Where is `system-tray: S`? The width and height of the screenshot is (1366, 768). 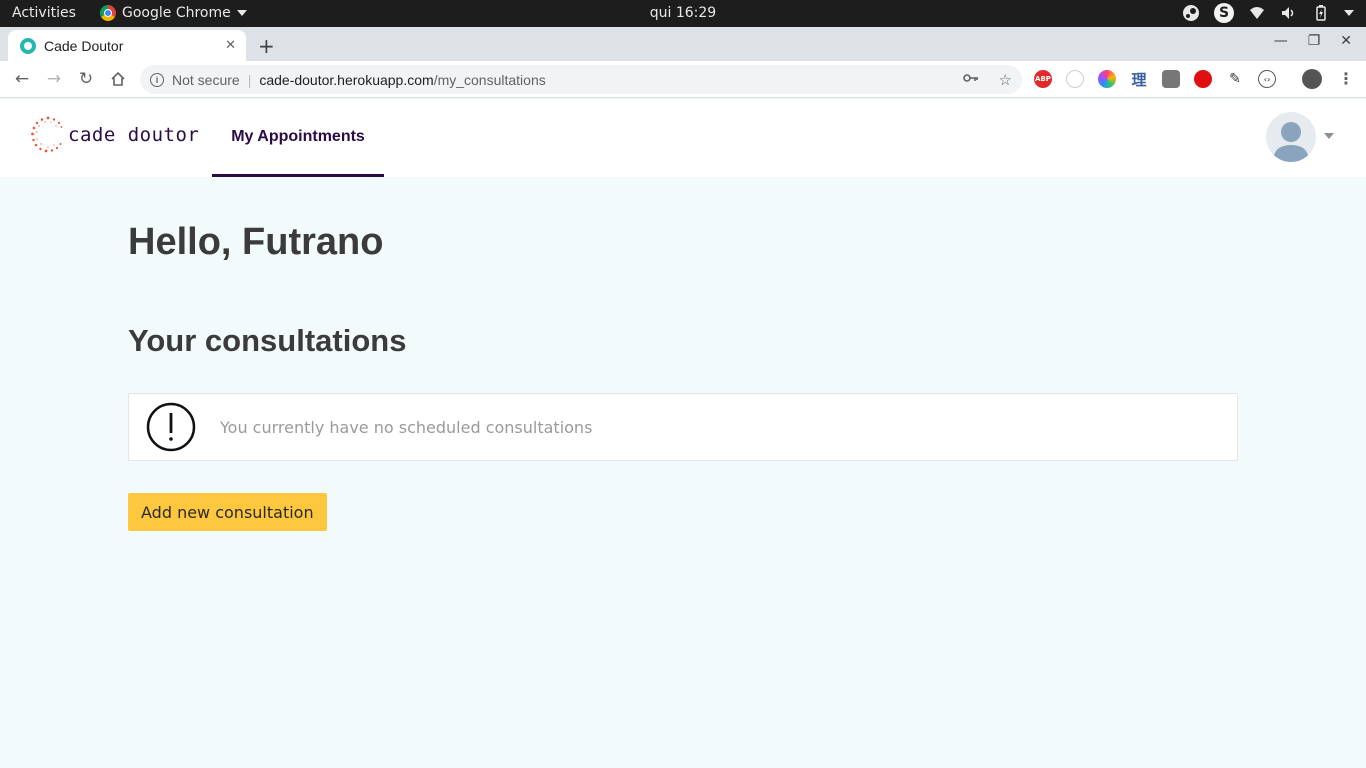 system-tray: S is located at coordinates (1268, 13).